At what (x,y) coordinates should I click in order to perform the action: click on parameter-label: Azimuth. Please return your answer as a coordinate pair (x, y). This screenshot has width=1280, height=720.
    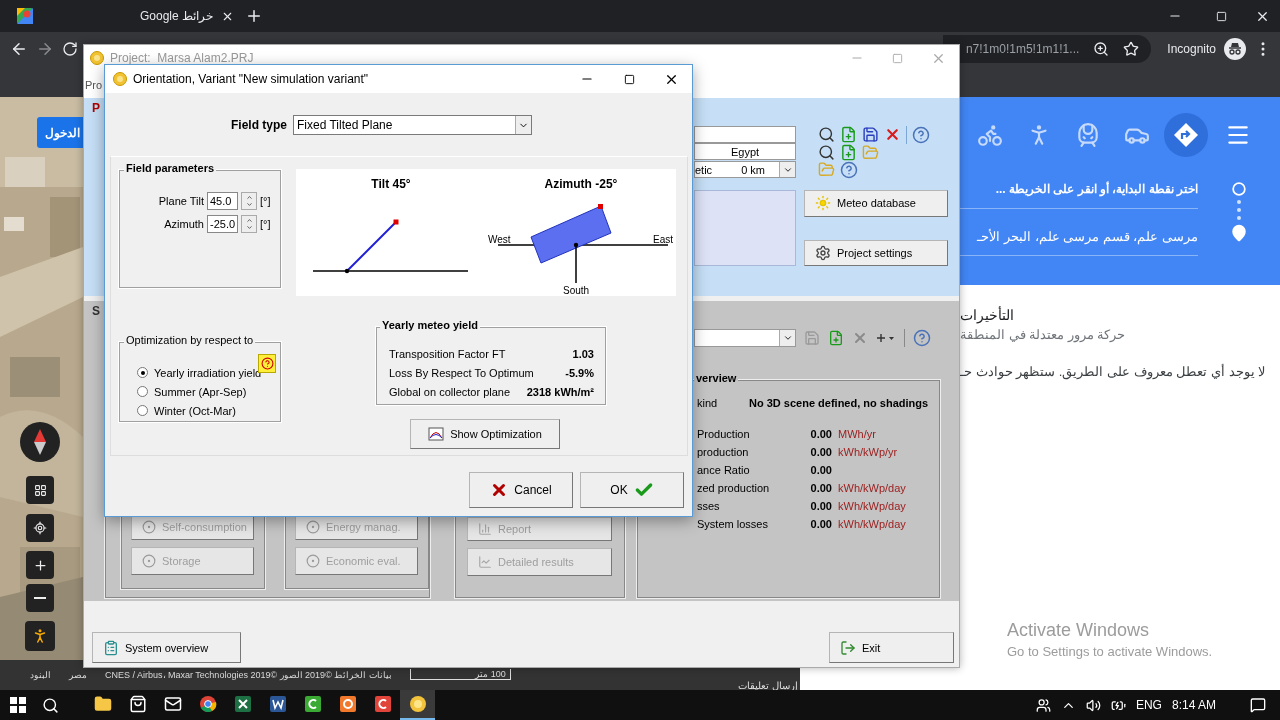
    Looking at the image, I should click on (183, 224).